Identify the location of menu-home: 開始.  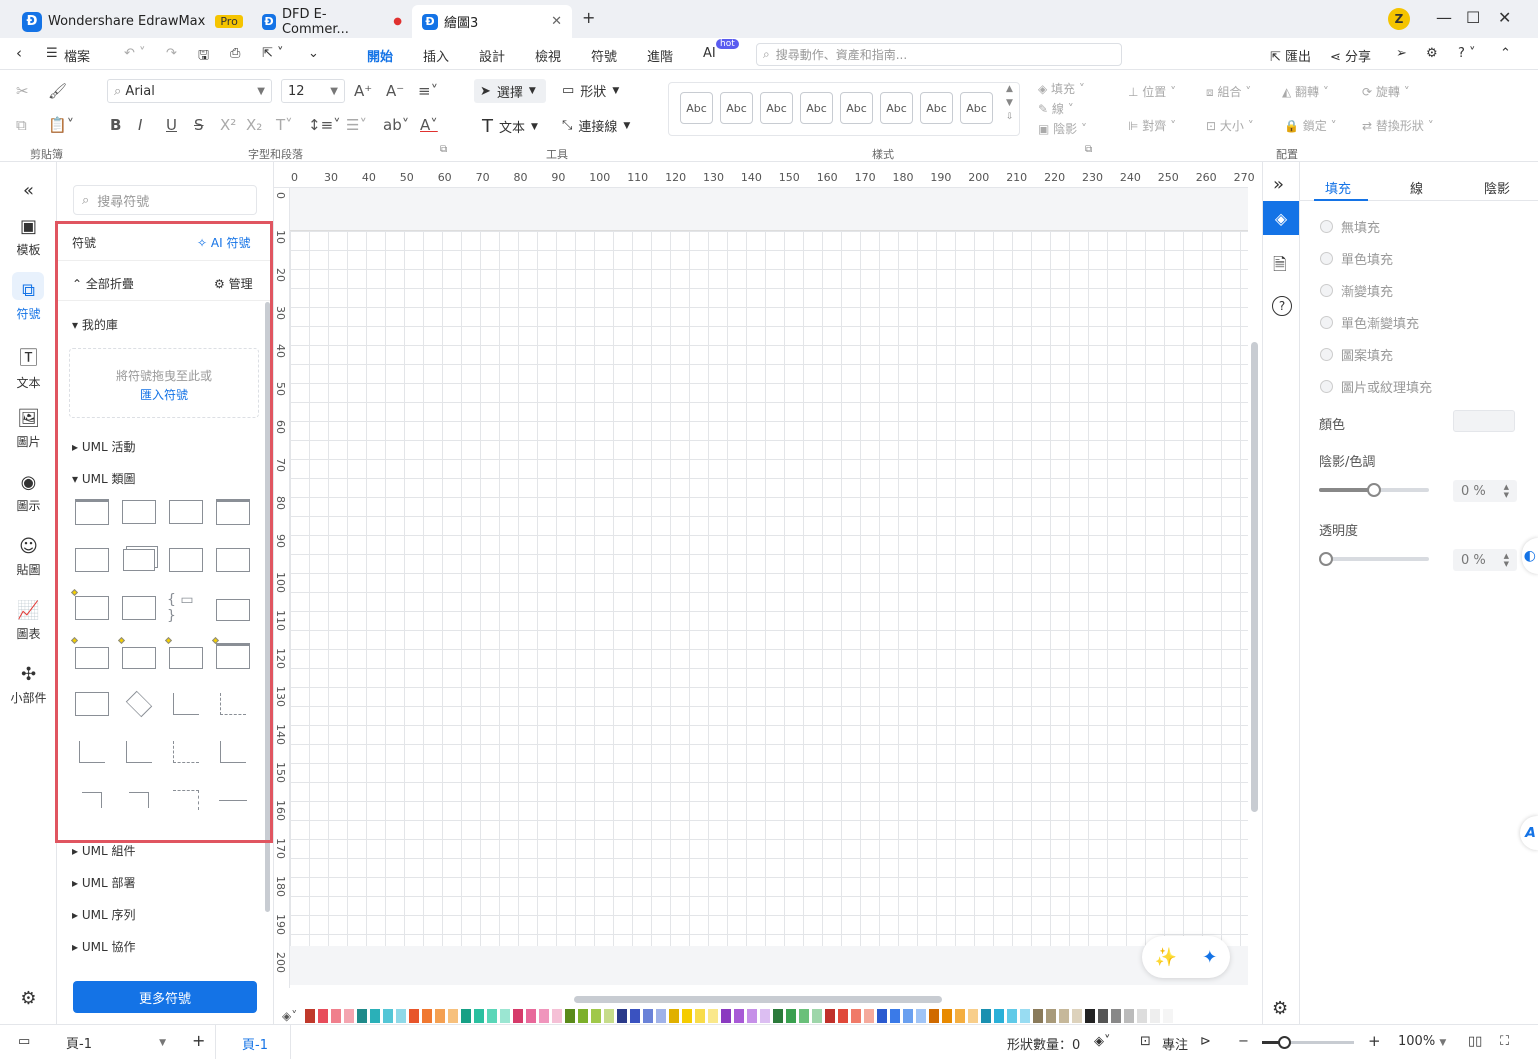
(380, 59).